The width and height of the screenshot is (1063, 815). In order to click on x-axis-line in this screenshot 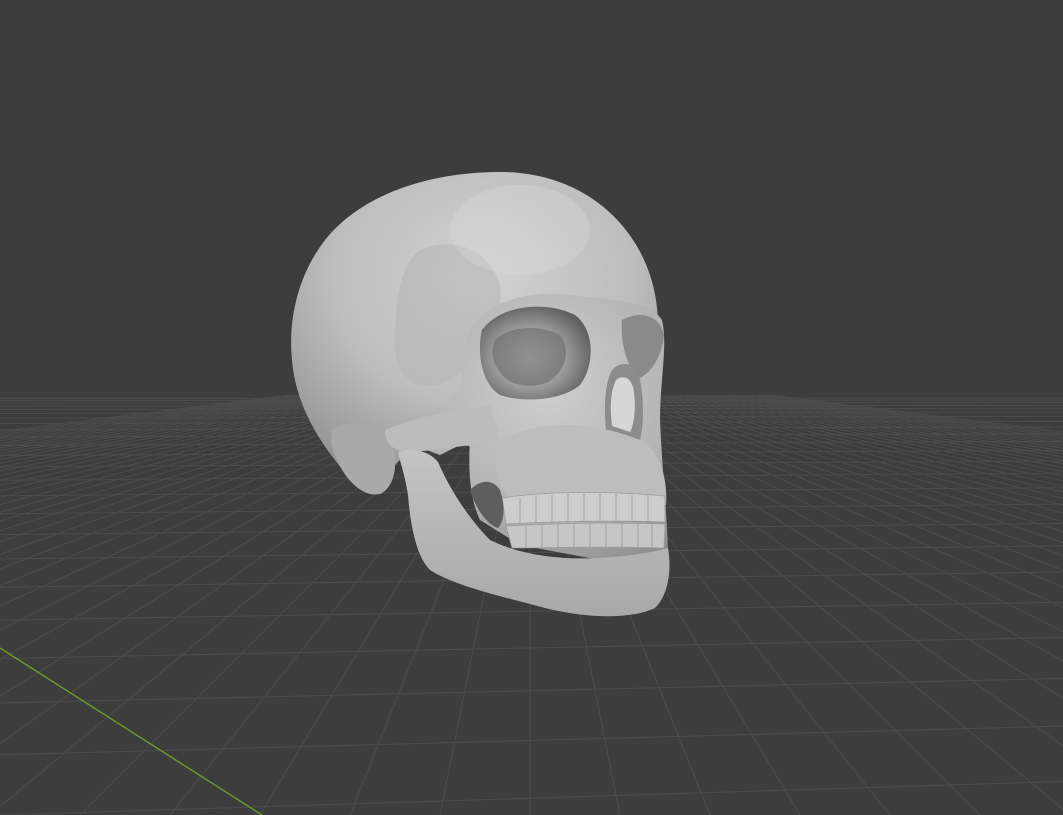, I will do `click(131, 731)`.